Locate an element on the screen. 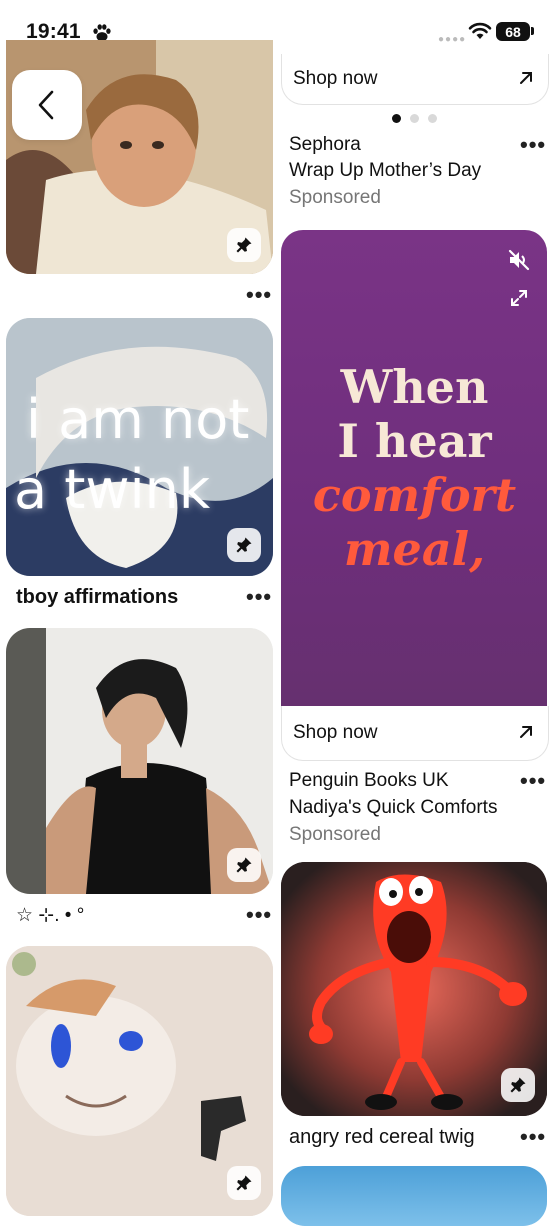 The height and width of the screenshot is (1226, 554). pin-image-card-horse: i am not a twink is located at coordinates (139, 447).